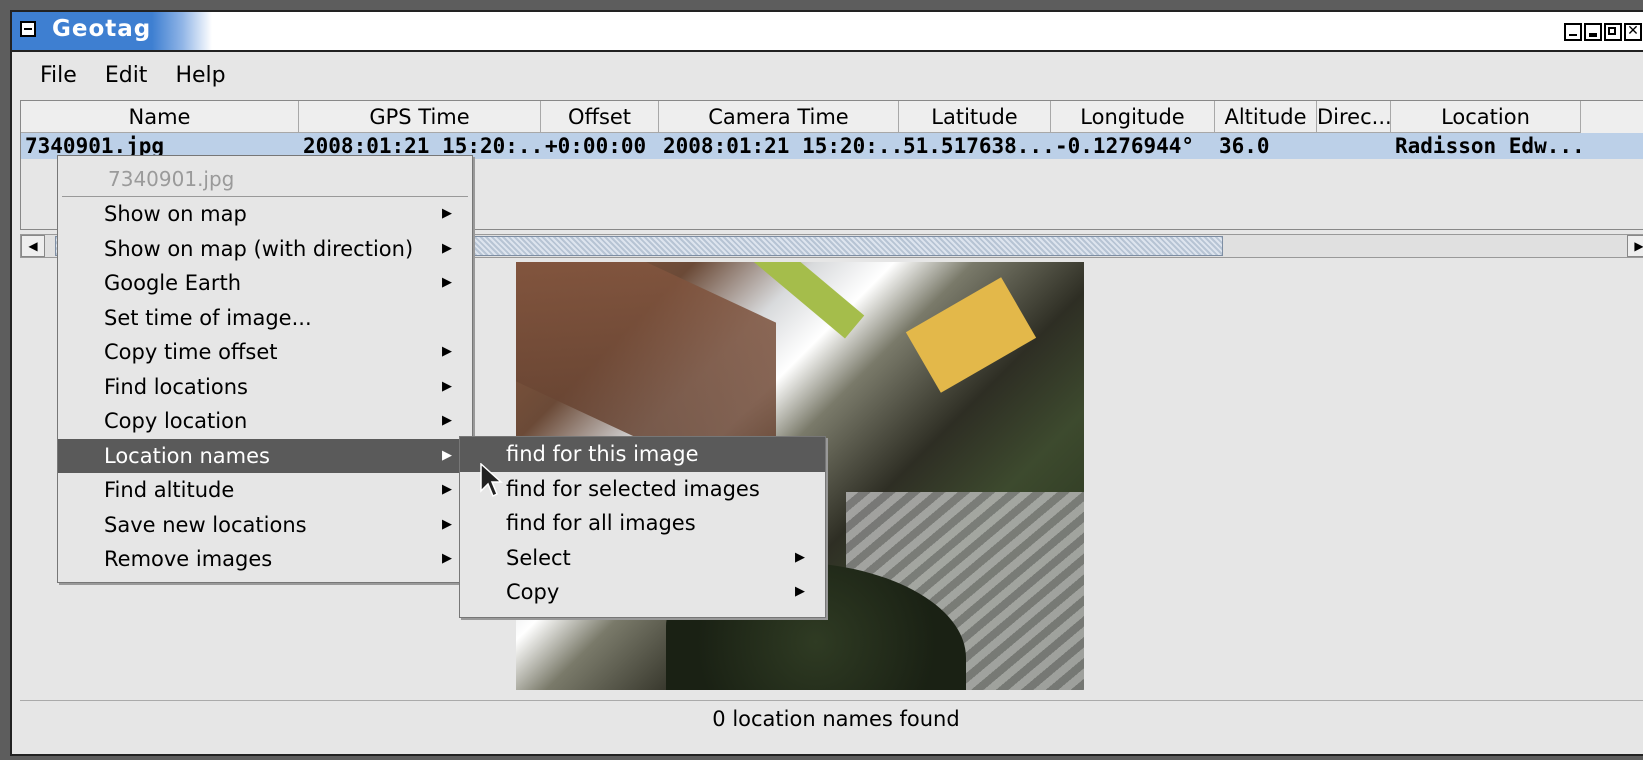 This screenshot has height=760, width=1643. I want to click on column-header-altitude: Altitude, so click(1266, 117).